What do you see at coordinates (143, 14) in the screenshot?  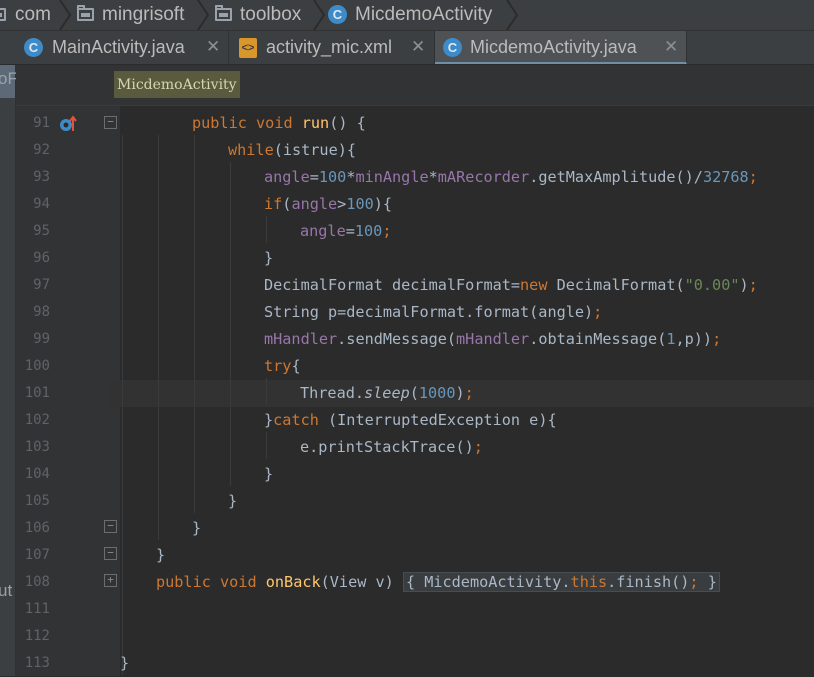 I see `breadcrumb-label: mingrisoft` at bounding box center [143, 14].